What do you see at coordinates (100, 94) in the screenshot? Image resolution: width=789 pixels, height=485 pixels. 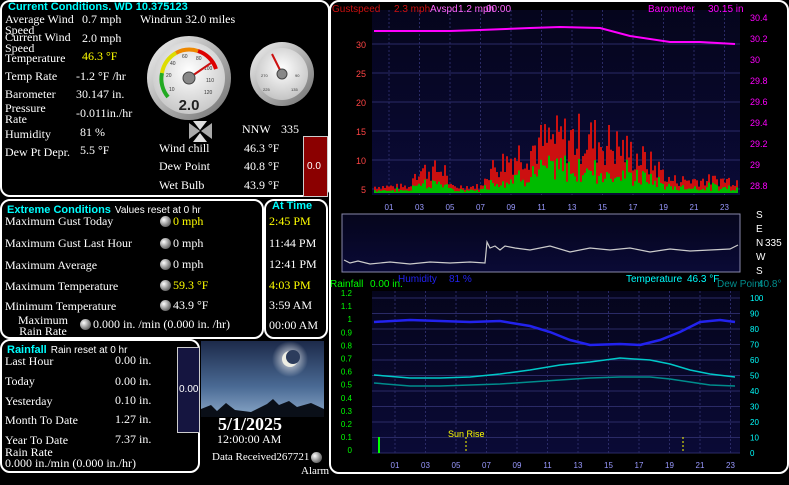 I see `barometer-value: 30.147 in.` at bounding box center [100, 94].